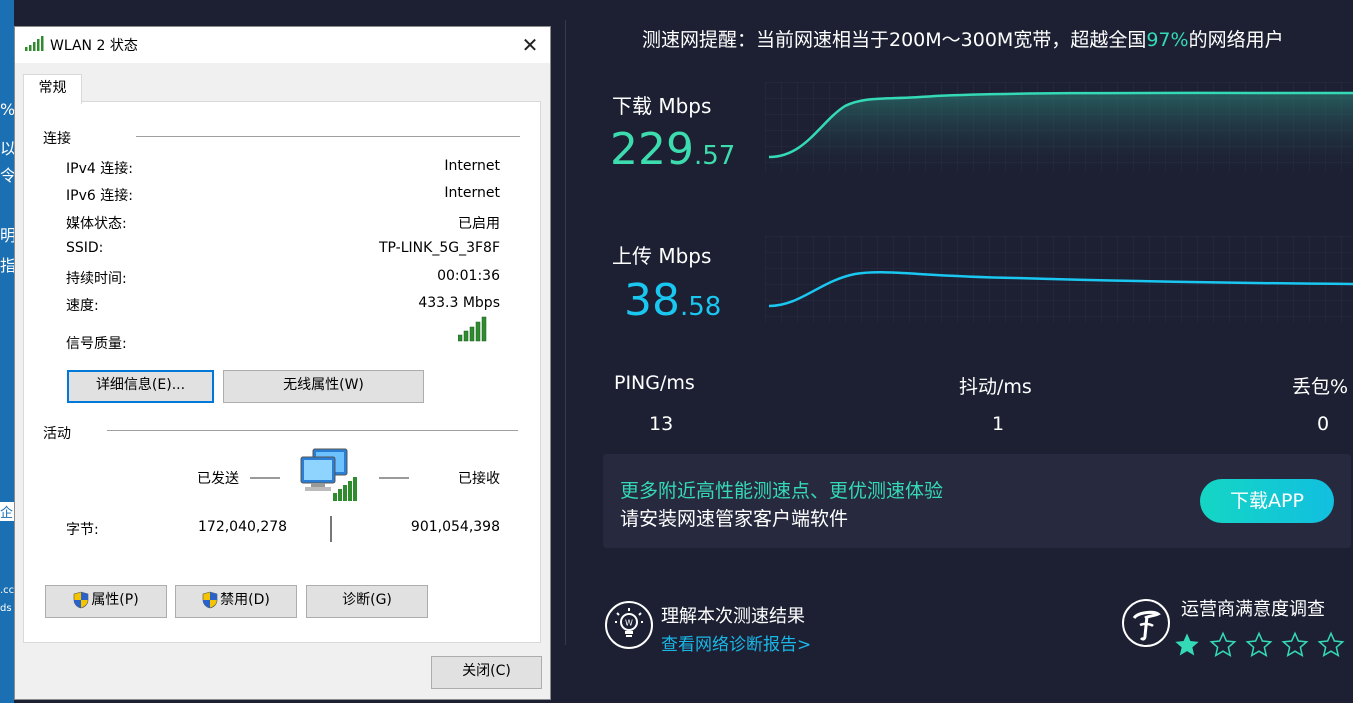 This screenshot has width=1353, height=703. Describe the element at coordinates (736, 642) in the screenshot. I see `diagnostic-report-link: 查看网络诊断报告>` at that location.